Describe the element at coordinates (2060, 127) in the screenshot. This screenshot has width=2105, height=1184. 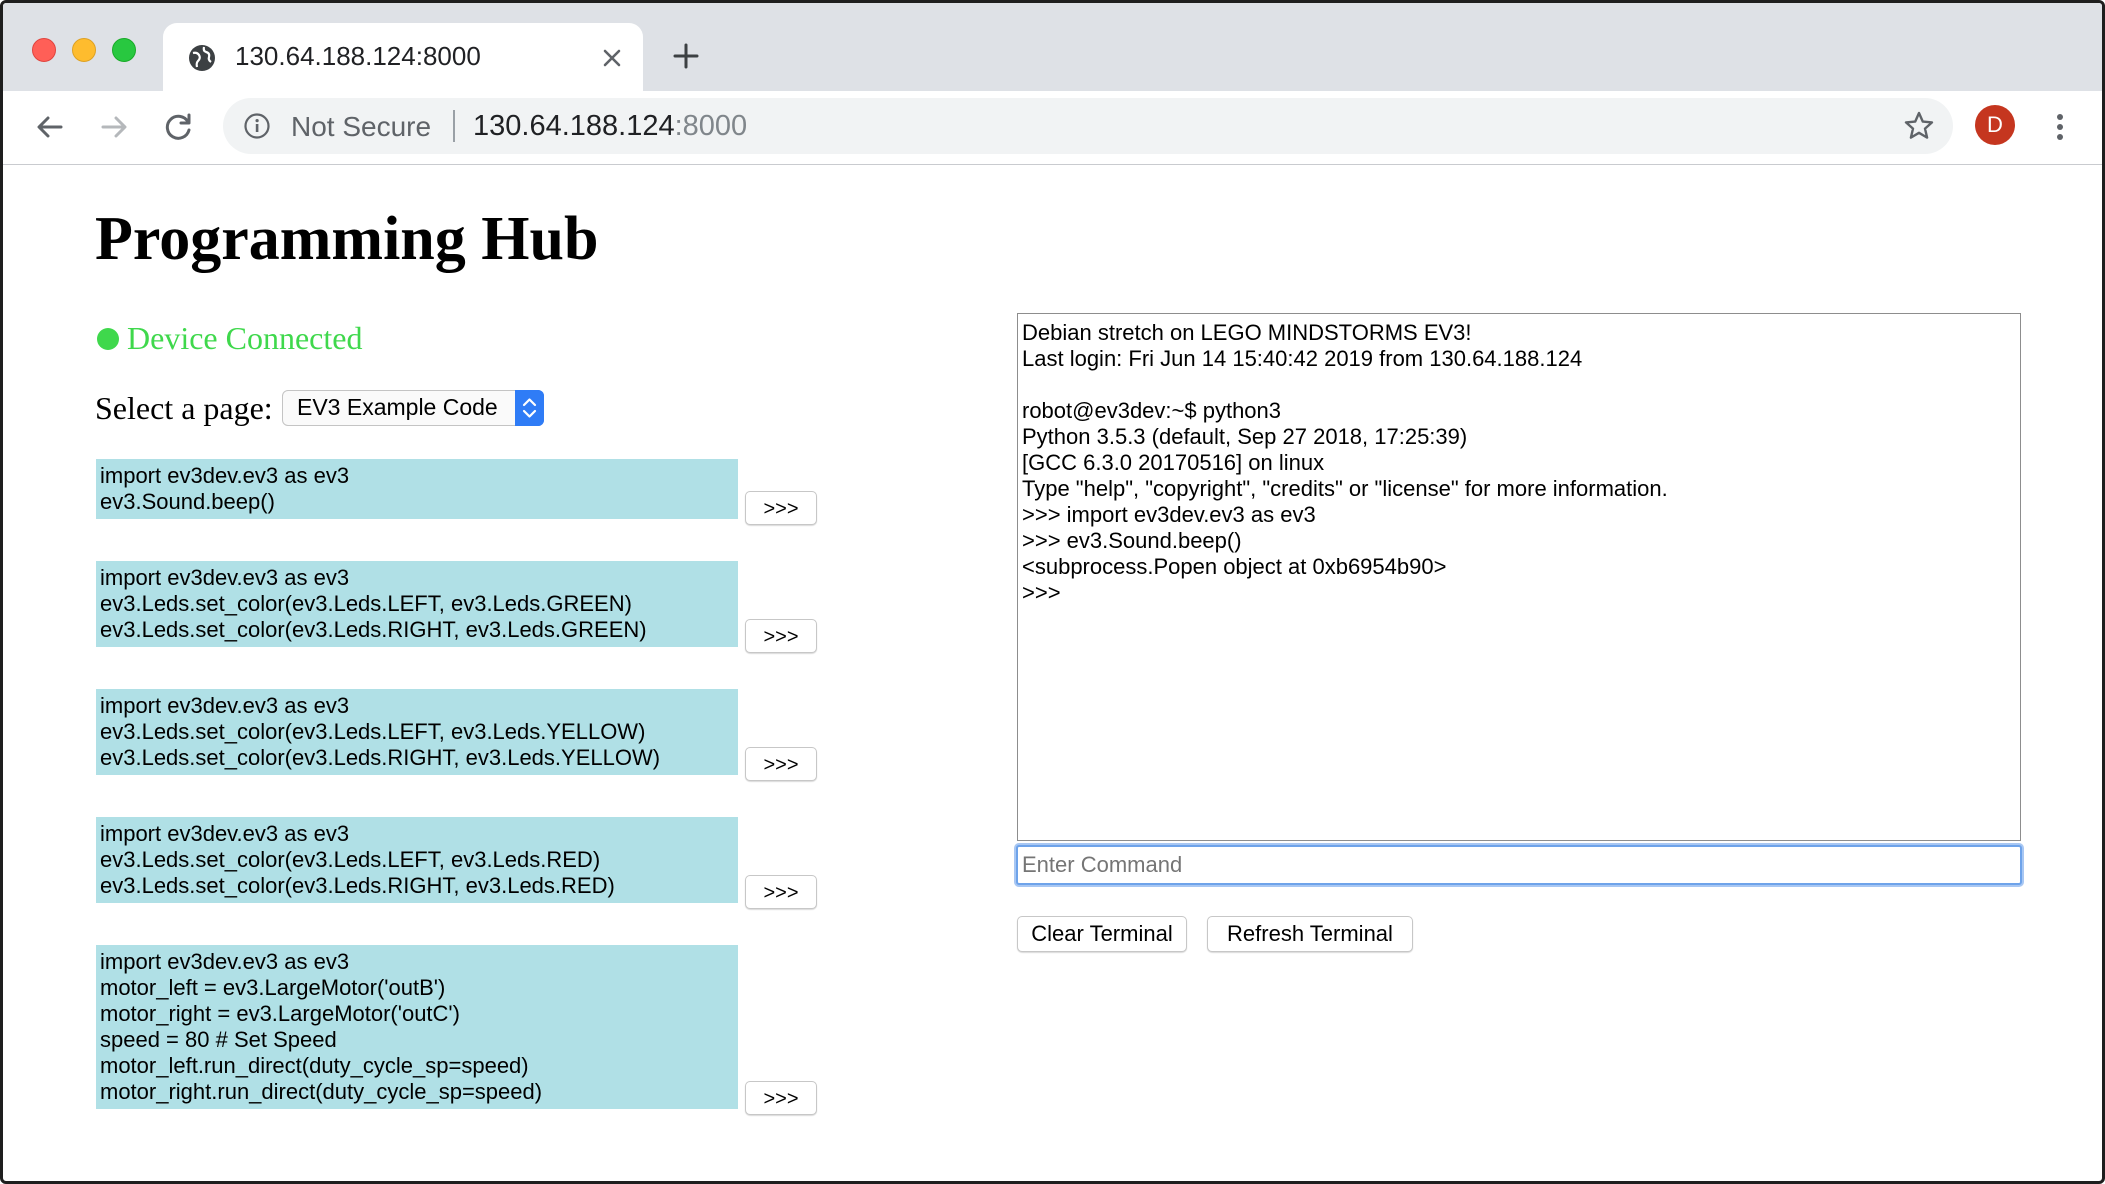
I see `kebab-menu-icon` at that location.